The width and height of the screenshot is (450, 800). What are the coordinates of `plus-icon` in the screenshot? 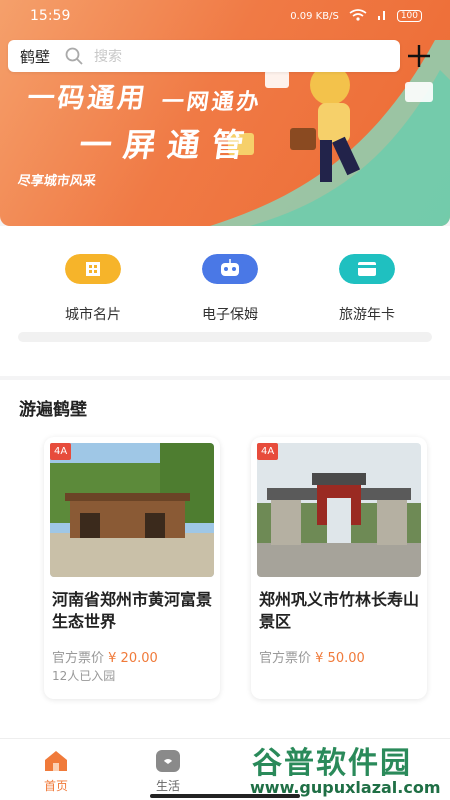 It's located at (419, 56).